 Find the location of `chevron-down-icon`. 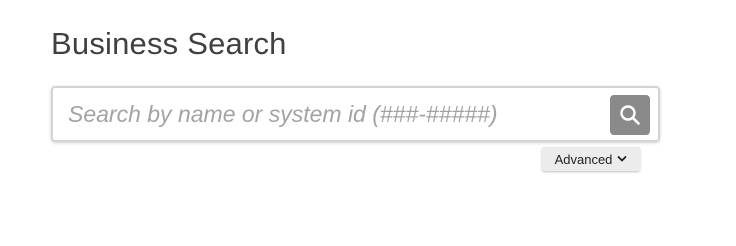

chevron-down-icon is located at coordinates (622, 159).